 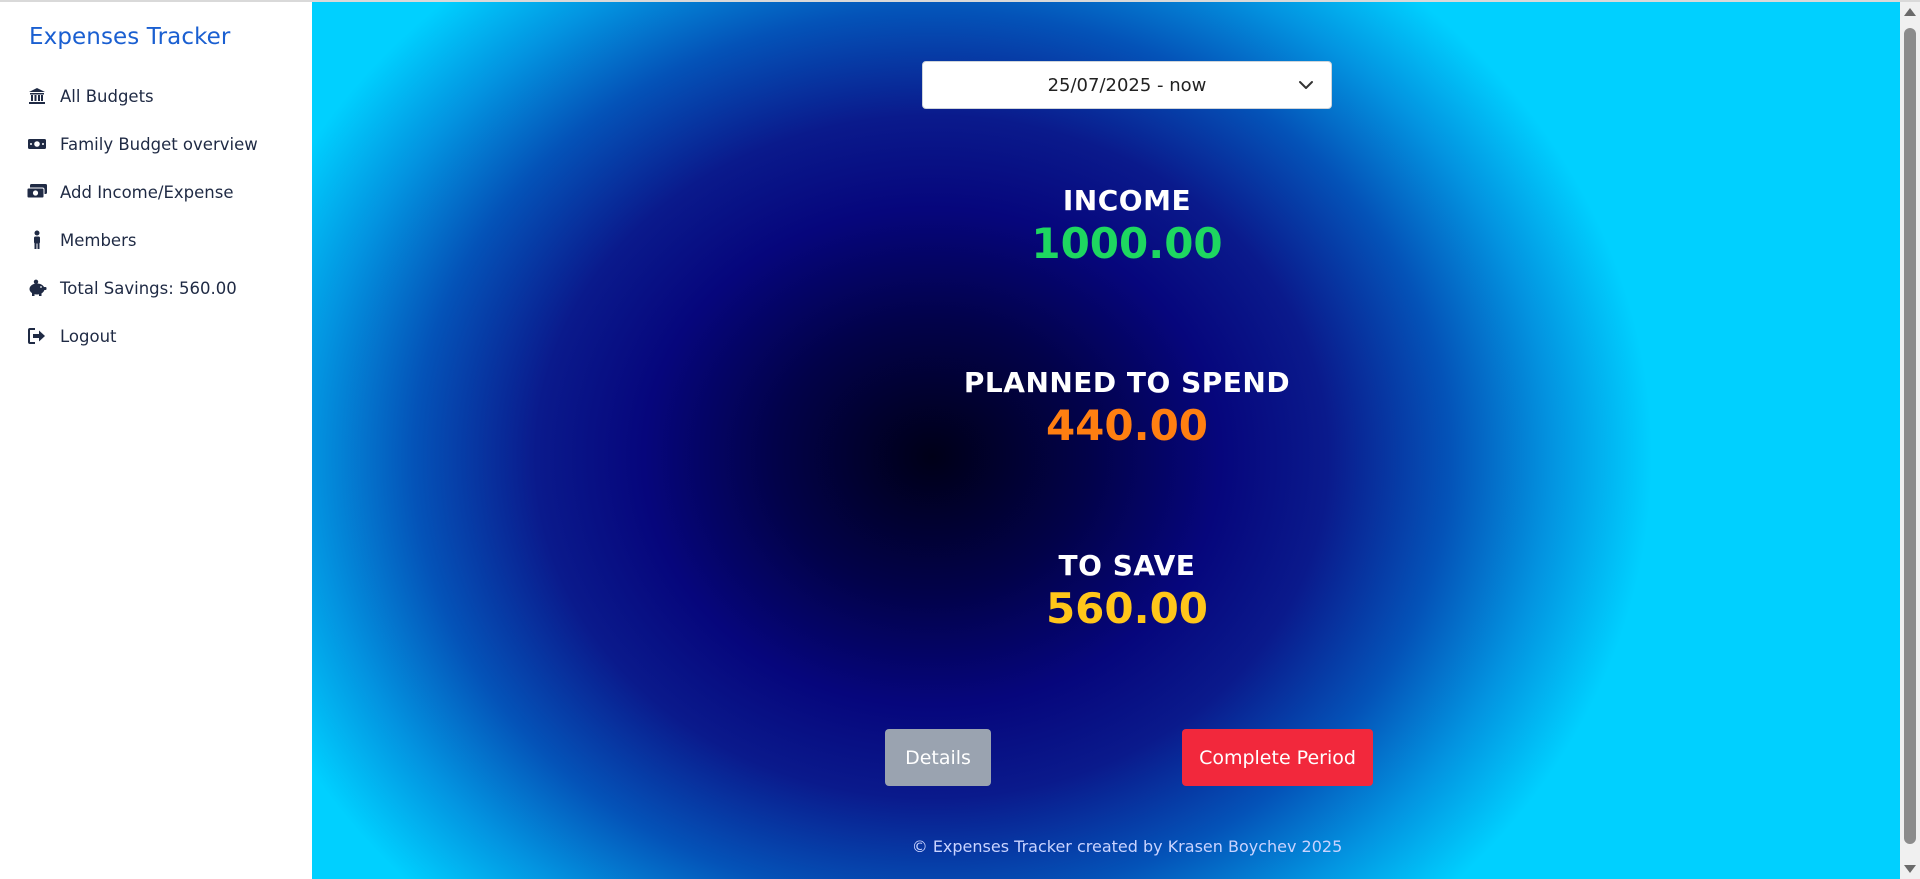 What do you see at coordinates (1277, 757) in the screenshot?
I see `complete-period-button: Complete Period` at bounding box center [1277, 757].